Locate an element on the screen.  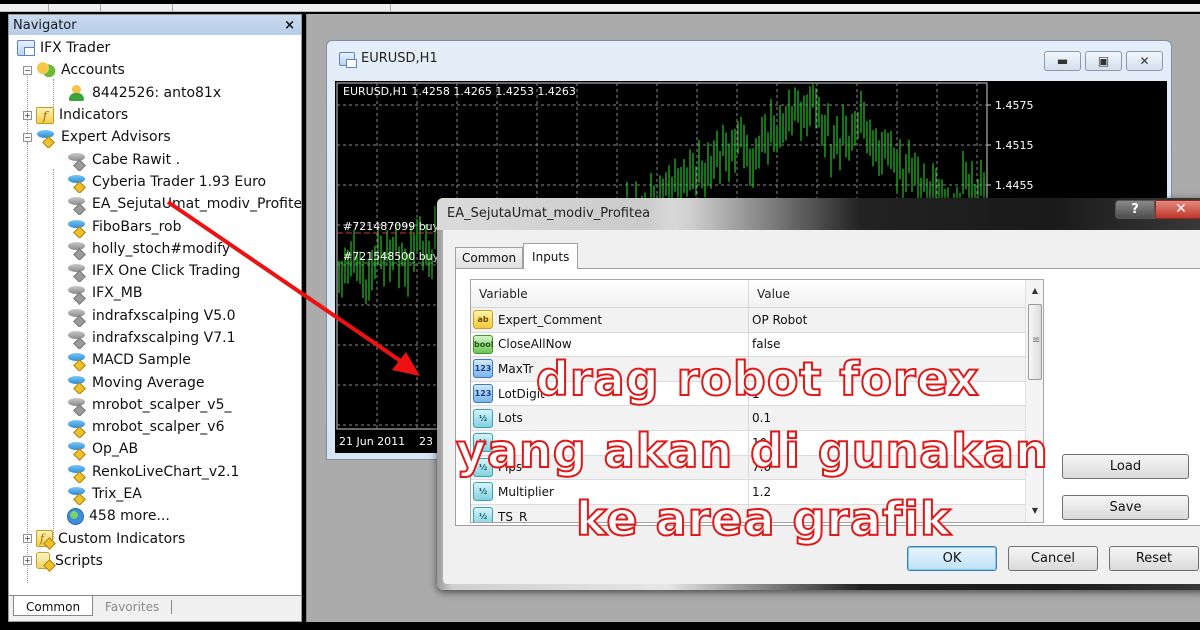
tree-item-expert-advisor: Moving Average is located at coordinates (155, 382).